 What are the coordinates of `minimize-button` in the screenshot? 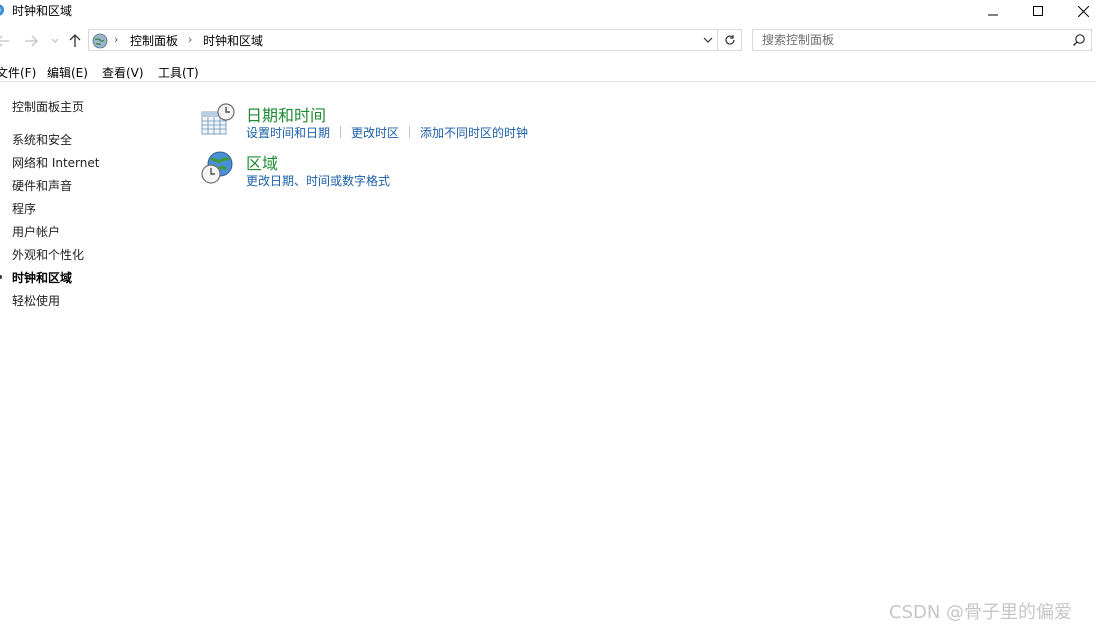 It's located at (993, 11).